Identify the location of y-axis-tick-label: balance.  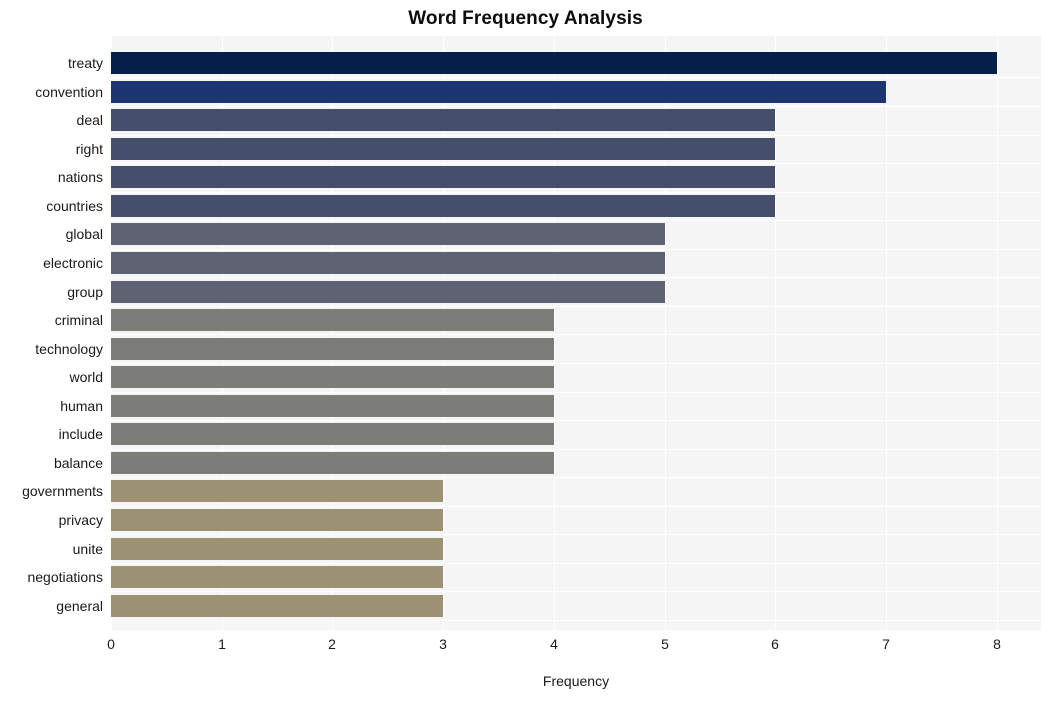
(78, 463).